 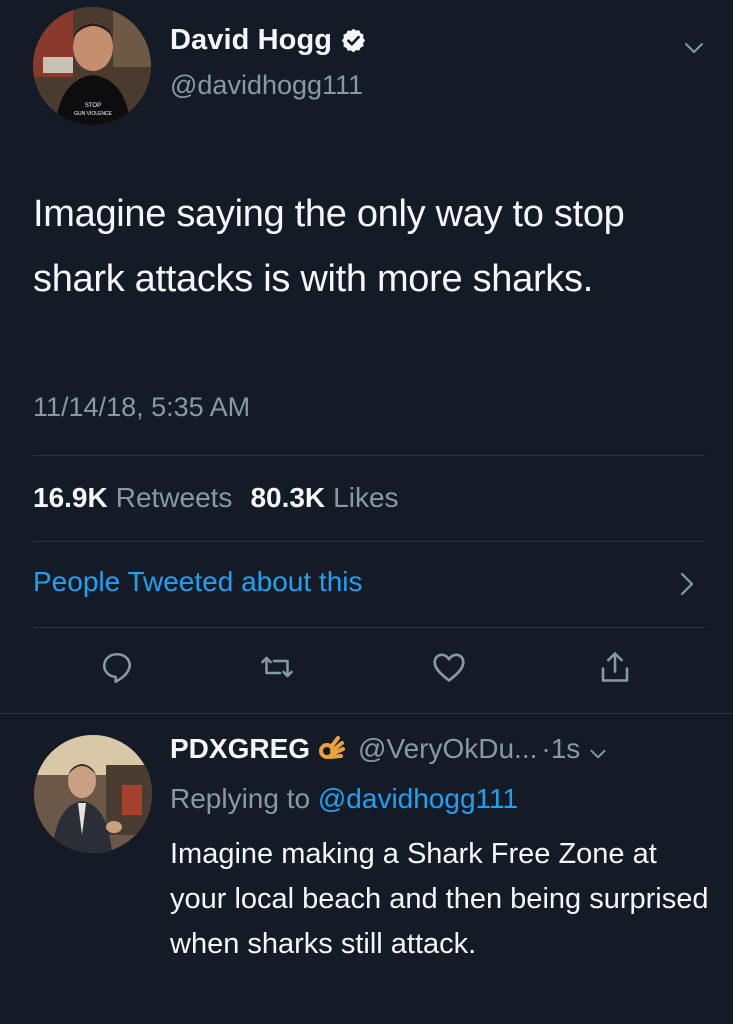 I want to click on author-name-row: David Hogg, so click(x=268, y=40).